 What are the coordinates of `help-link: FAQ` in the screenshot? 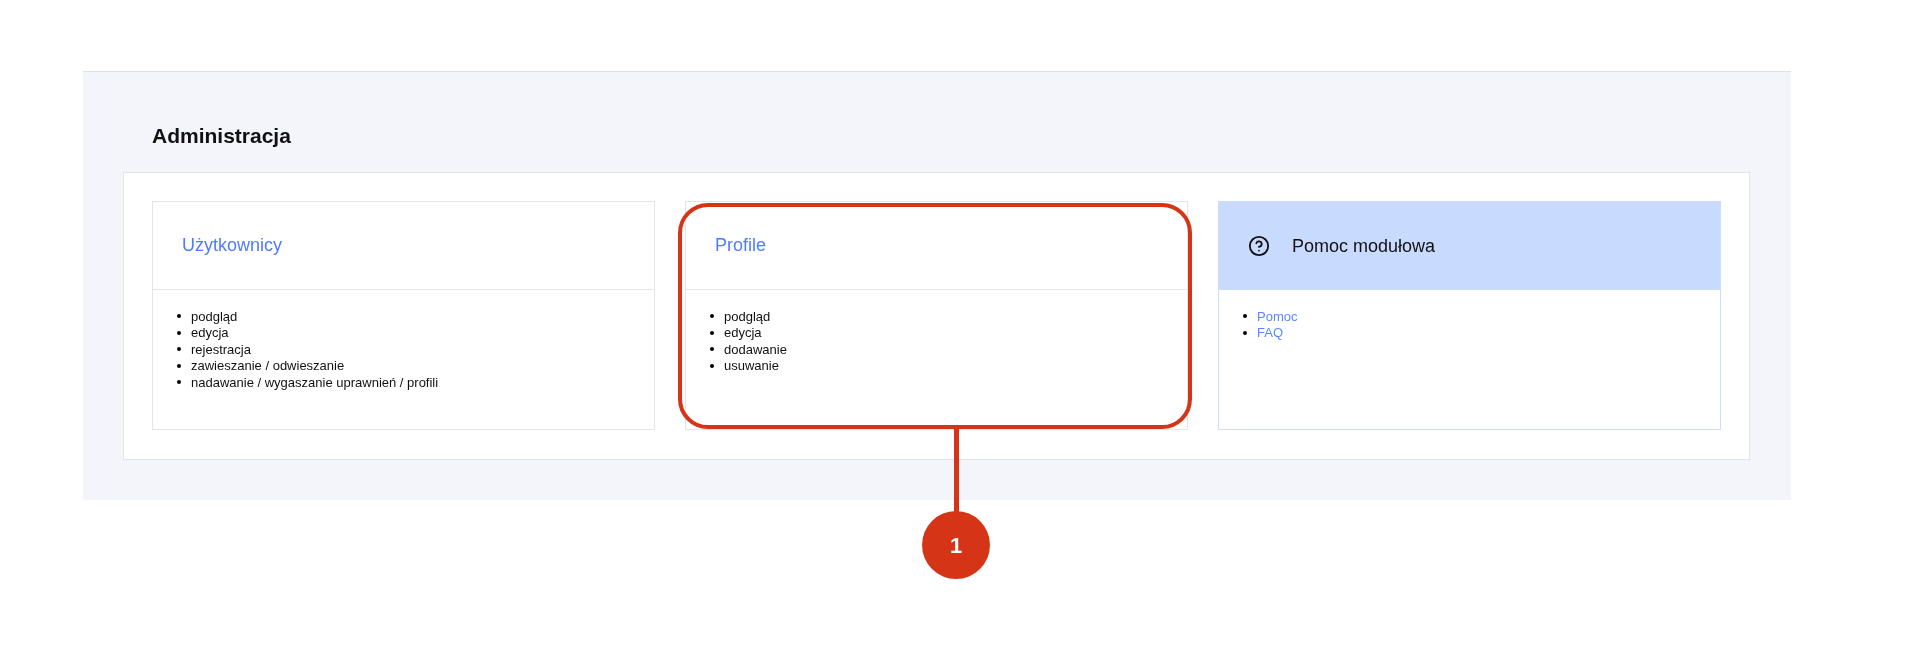 It's located at (1270, 333).